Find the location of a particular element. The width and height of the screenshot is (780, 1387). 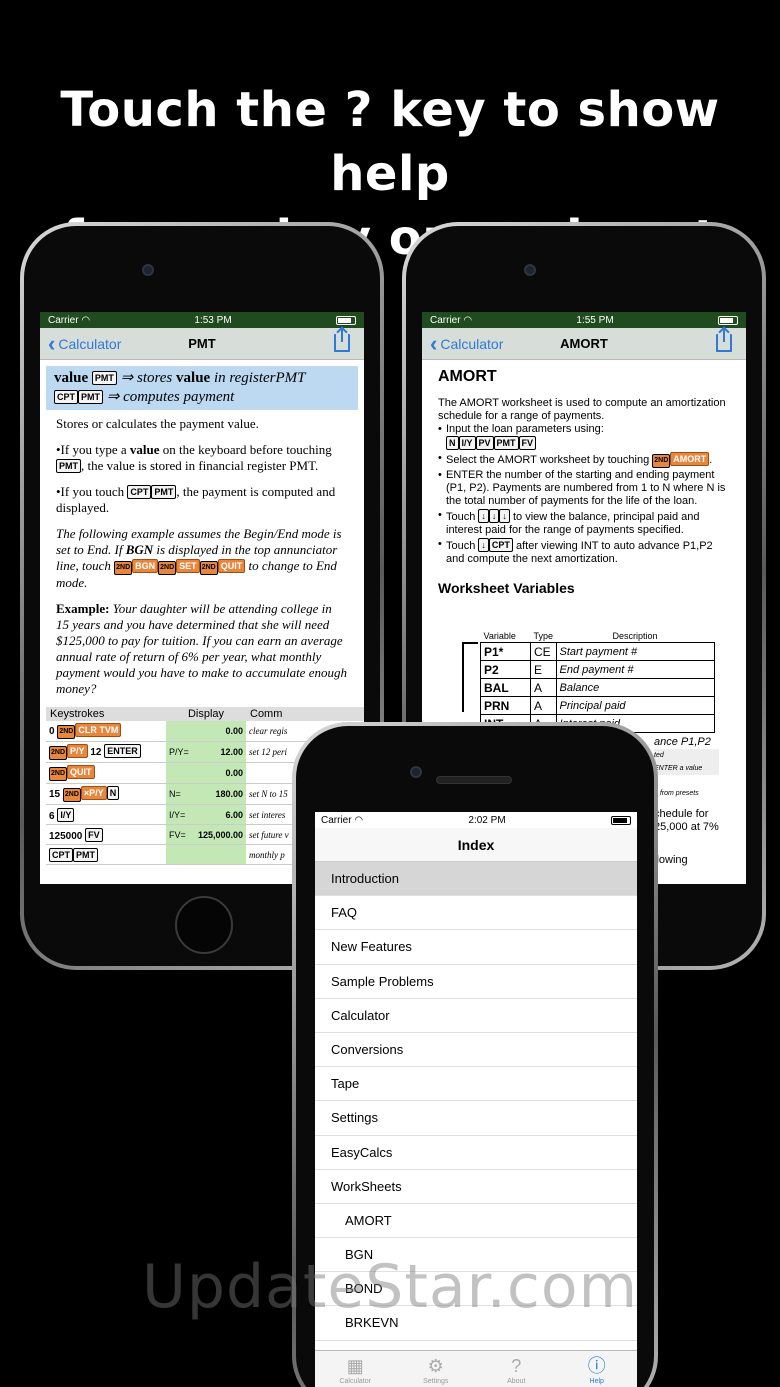

list-item: Tape is located at coordinates (476, 1084).